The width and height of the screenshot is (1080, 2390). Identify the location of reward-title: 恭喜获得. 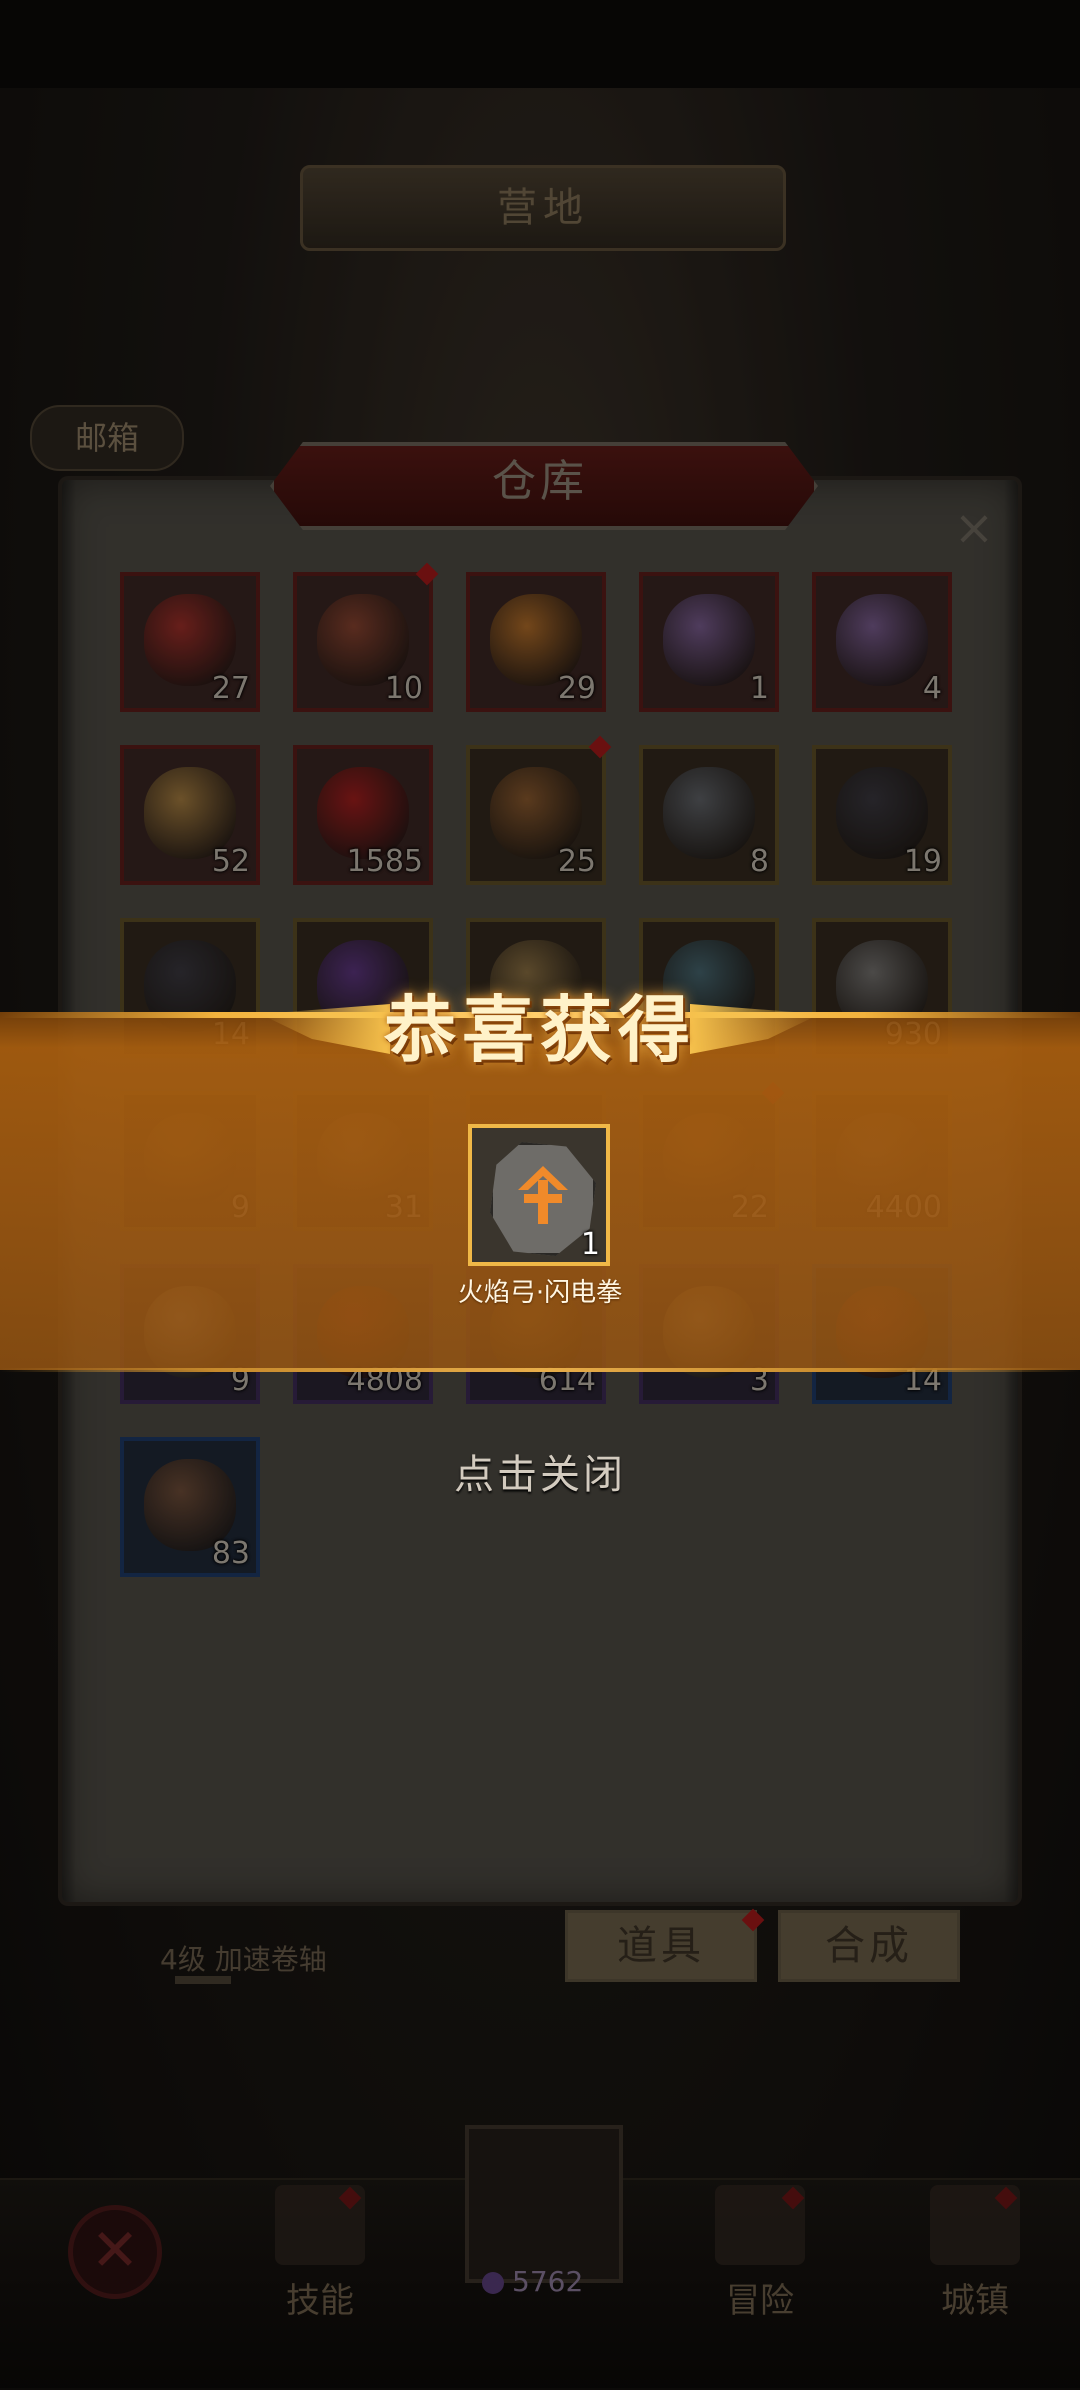
(539, 1030).